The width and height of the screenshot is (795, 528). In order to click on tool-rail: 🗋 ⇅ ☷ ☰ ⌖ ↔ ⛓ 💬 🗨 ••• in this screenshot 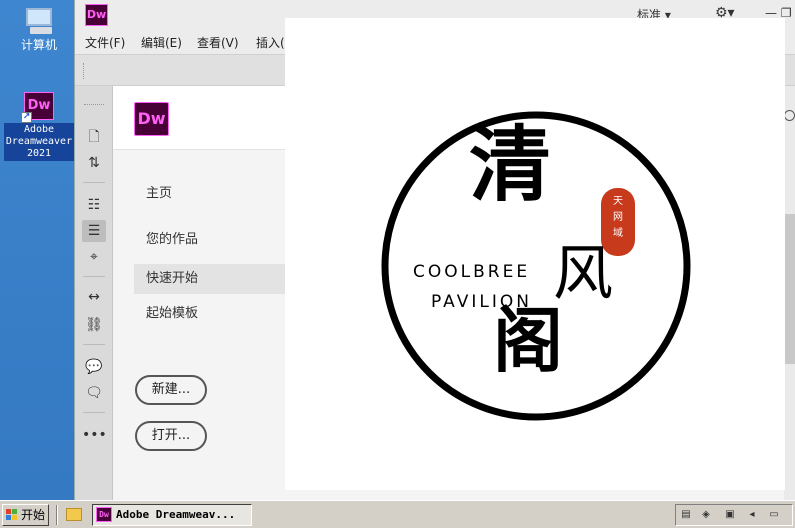, I will do `click(94, 293)`.